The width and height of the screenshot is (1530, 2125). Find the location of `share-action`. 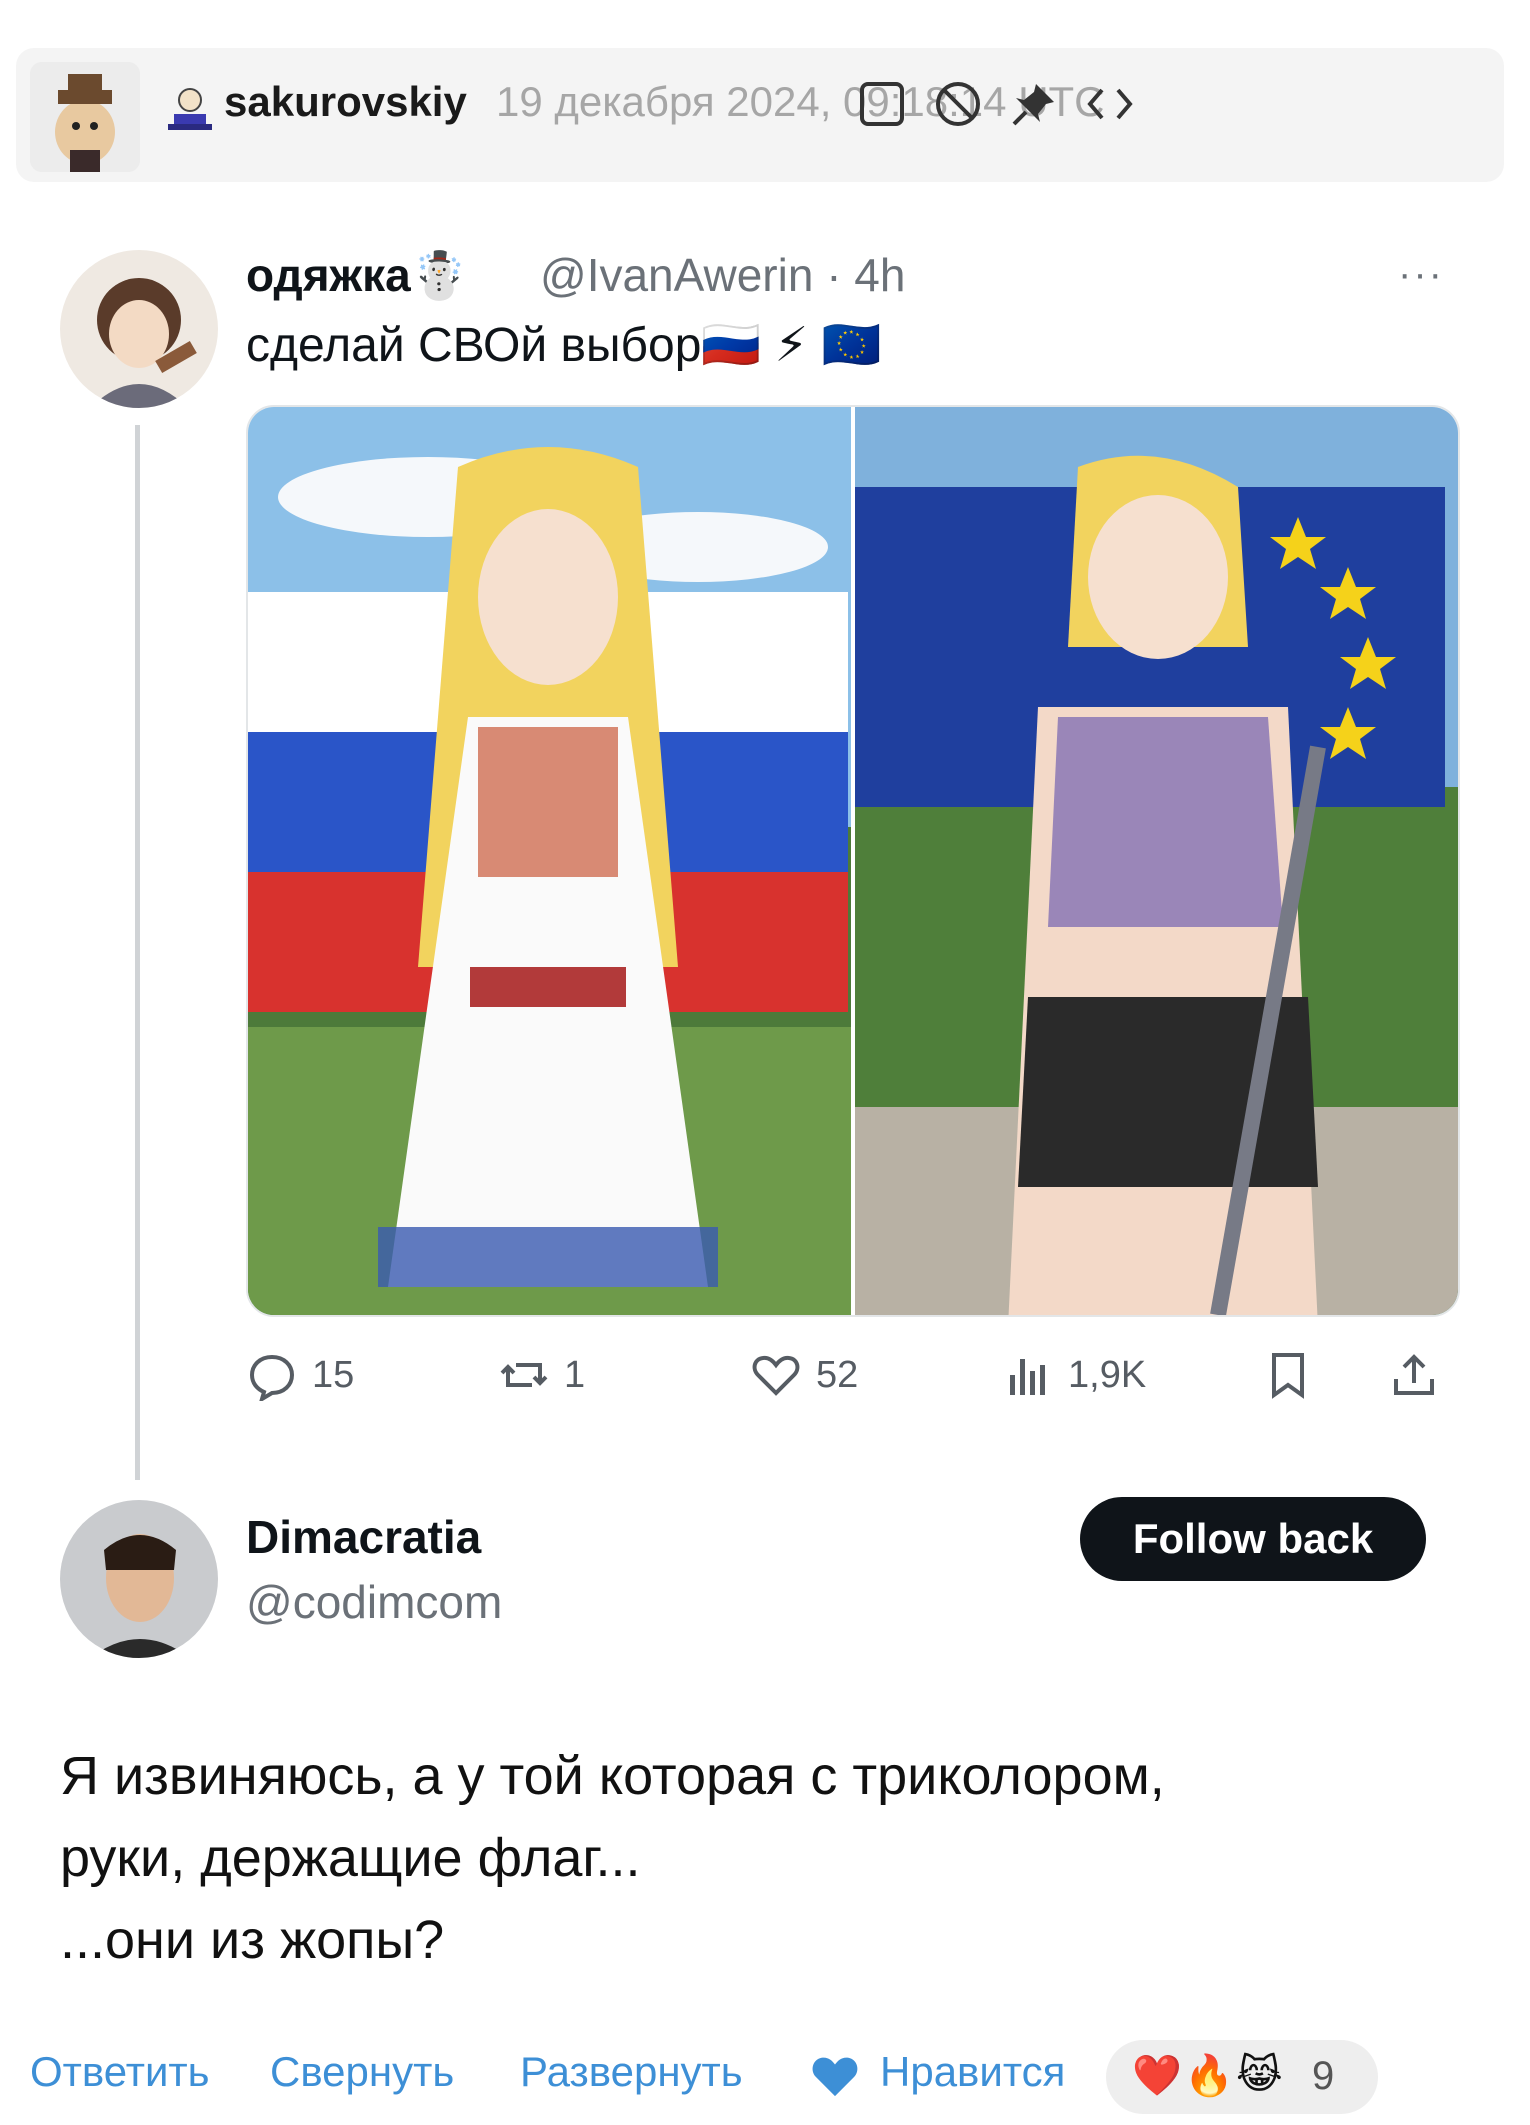

share-action is located at coordinates (1421, 1375).